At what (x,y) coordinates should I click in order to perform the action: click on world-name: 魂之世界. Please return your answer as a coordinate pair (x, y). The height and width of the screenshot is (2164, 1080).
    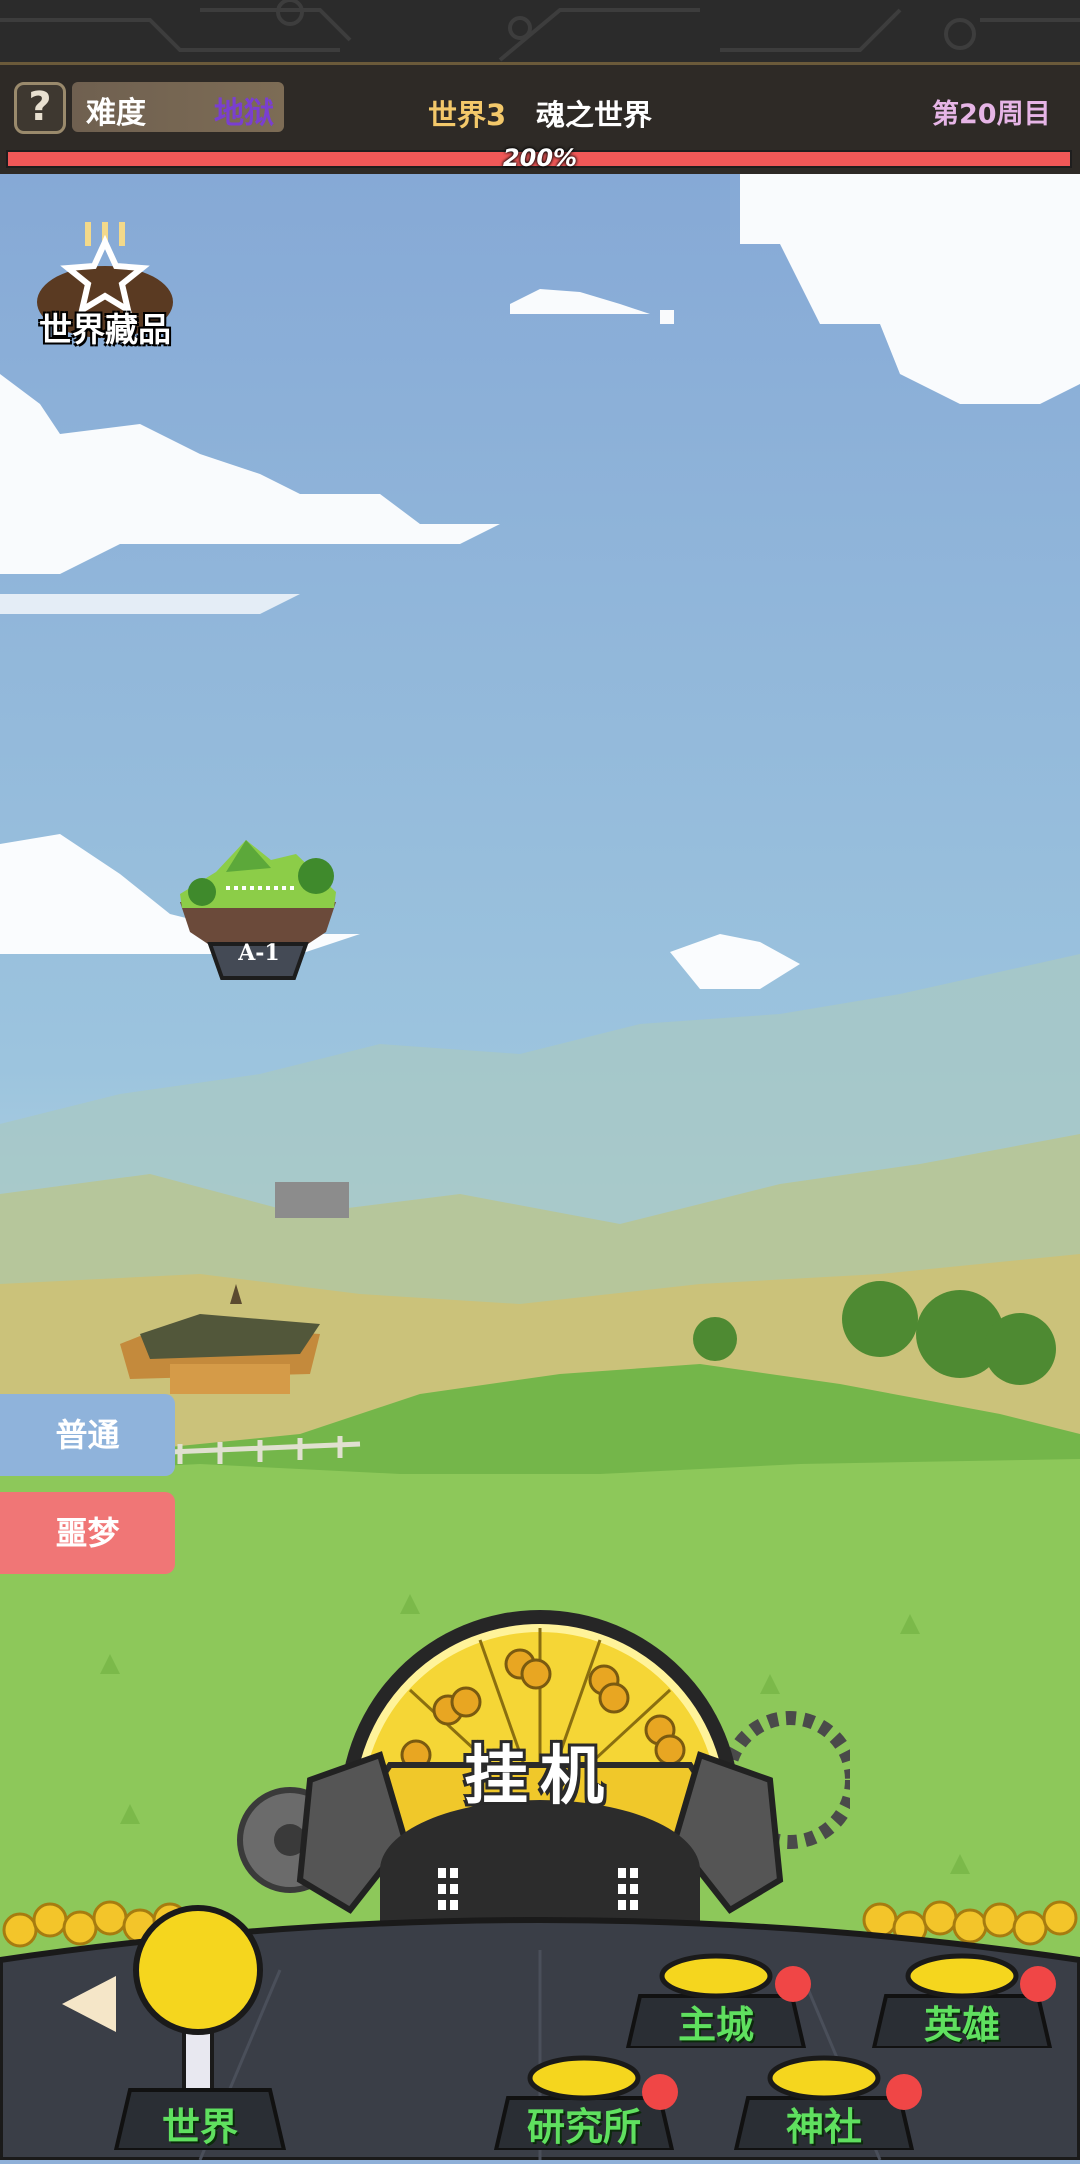
    Looking at the image, I should click on (594, 115).